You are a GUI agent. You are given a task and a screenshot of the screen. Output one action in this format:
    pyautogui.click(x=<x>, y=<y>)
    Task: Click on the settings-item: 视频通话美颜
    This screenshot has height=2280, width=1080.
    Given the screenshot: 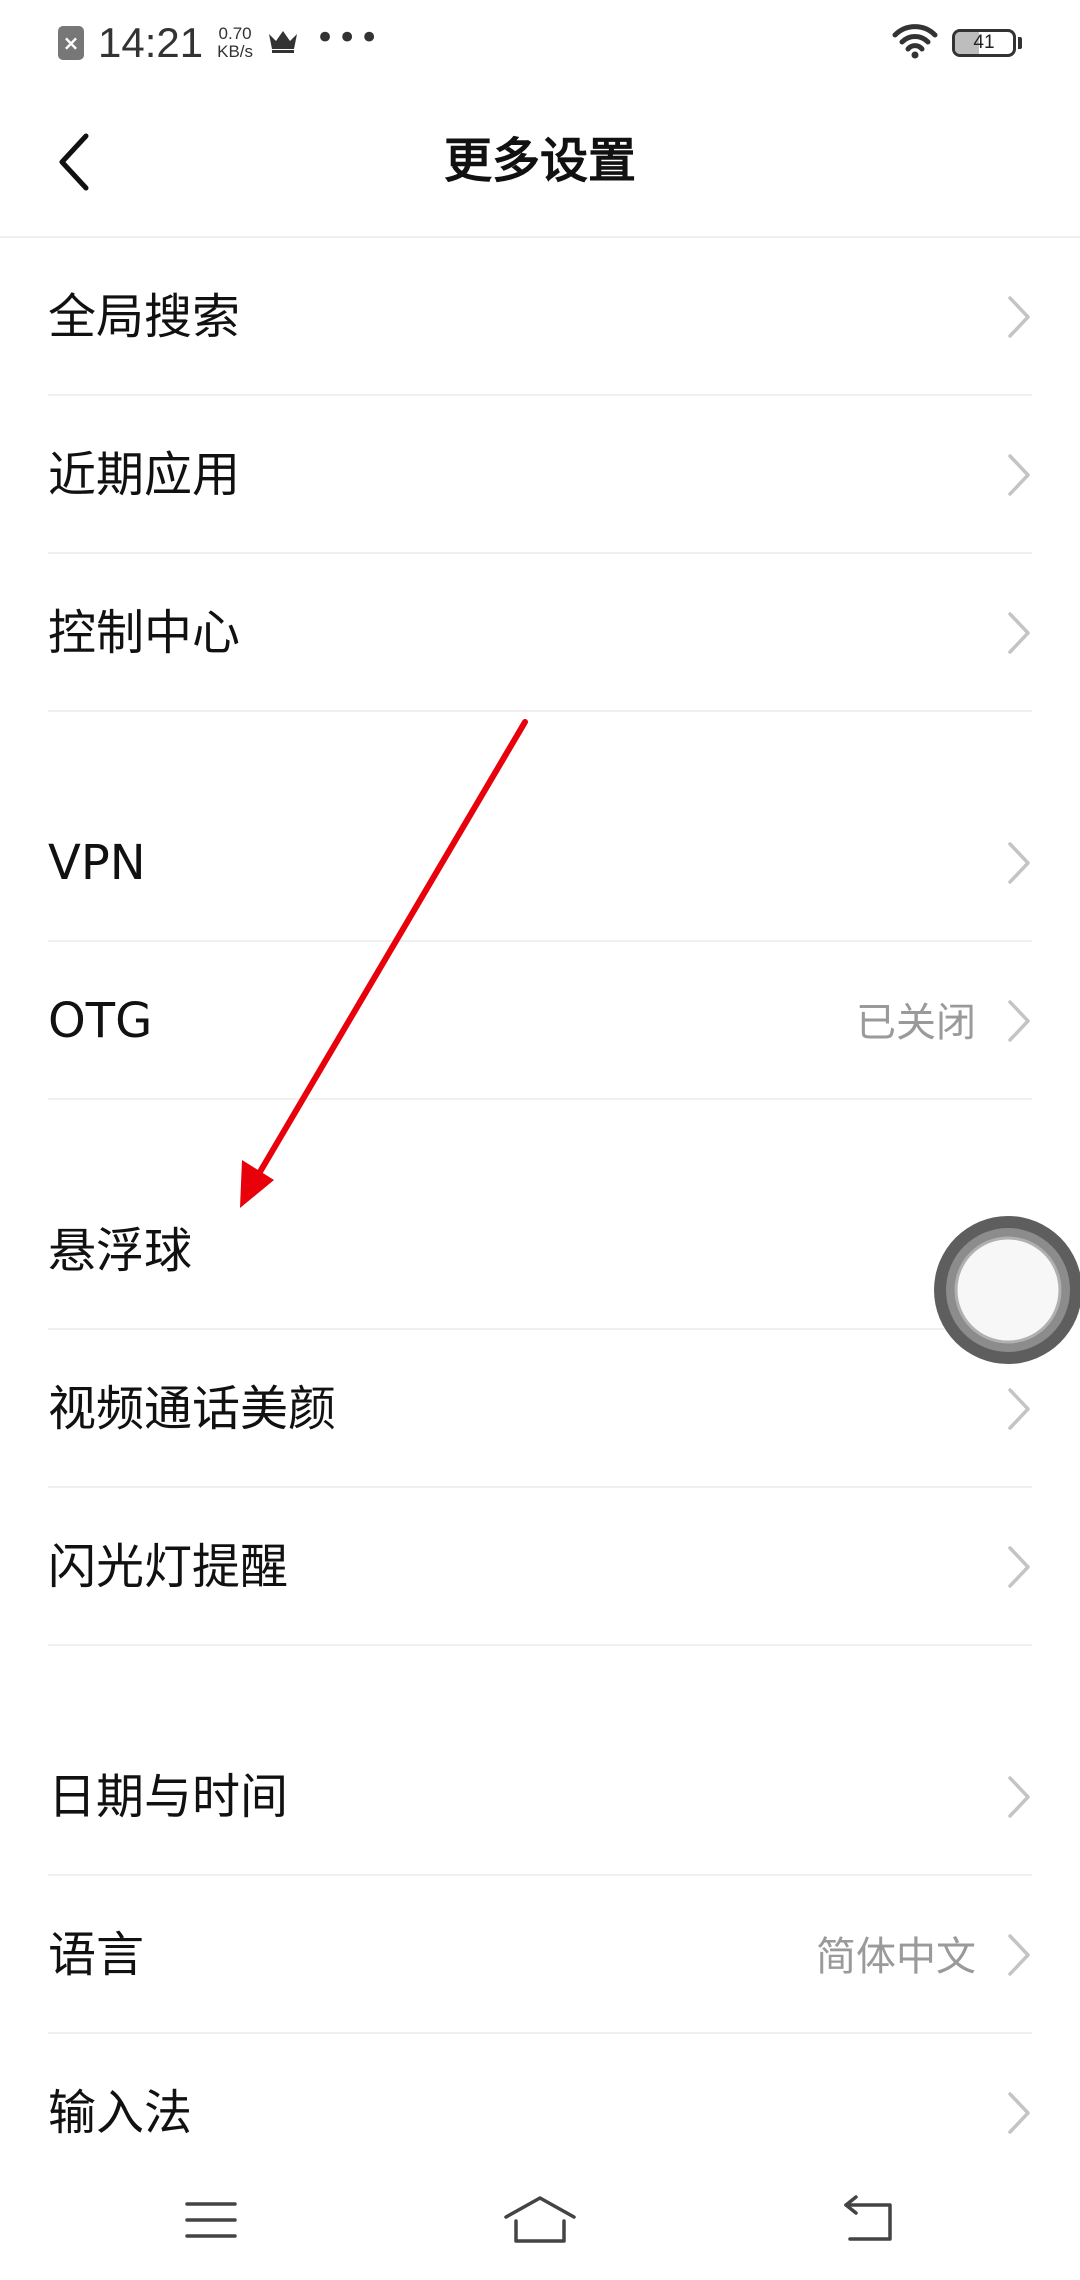 What is the action you would take?
    pyautogui.click(x=540, y=1409)
    